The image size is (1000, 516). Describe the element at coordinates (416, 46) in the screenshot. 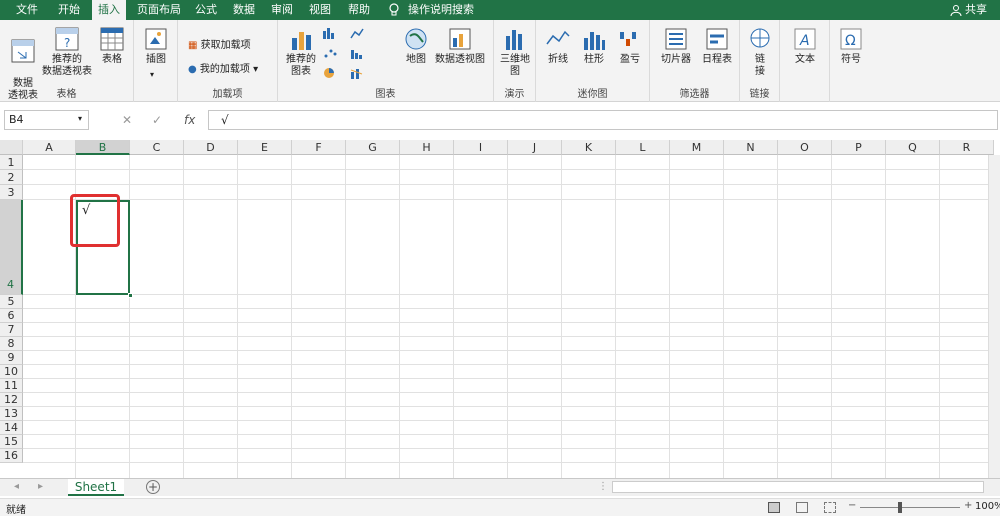

I see `map-chart-button: 地图` at that location.